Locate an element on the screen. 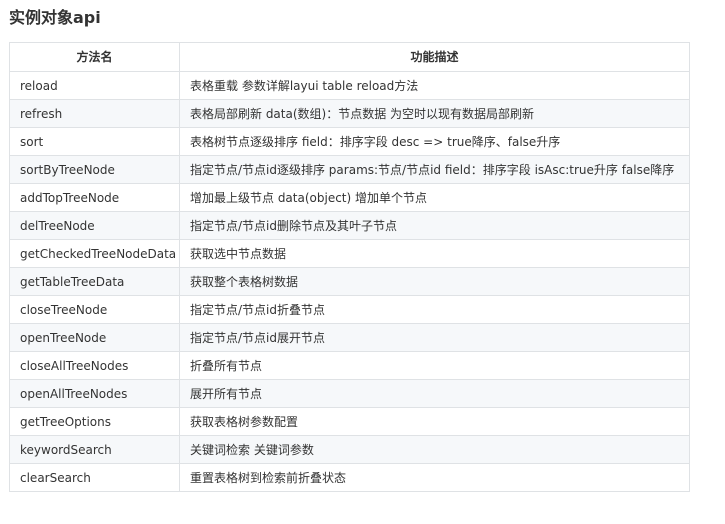 The image size is (725, 524). method-name-cell: refresh is located at coordinates (94, 113).